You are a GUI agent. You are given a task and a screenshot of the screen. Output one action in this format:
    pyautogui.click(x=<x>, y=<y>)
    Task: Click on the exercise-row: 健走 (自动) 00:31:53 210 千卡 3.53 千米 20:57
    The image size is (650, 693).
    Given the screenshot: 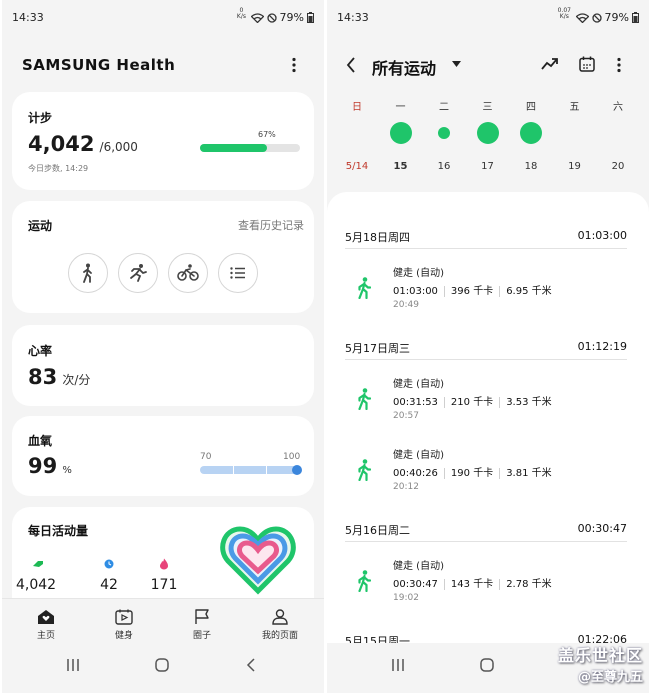 What is the action you would take?
    pyautogui.click(x=488, y=400)
    